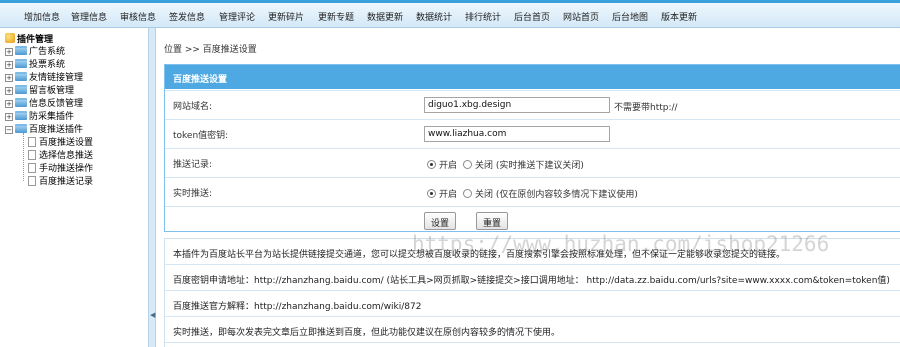  What do you see at coordinates (39, 89) in the screenshot?
I see `sidebar-item-guestbook: + 留言板管理` at bounding box center [39, 89].